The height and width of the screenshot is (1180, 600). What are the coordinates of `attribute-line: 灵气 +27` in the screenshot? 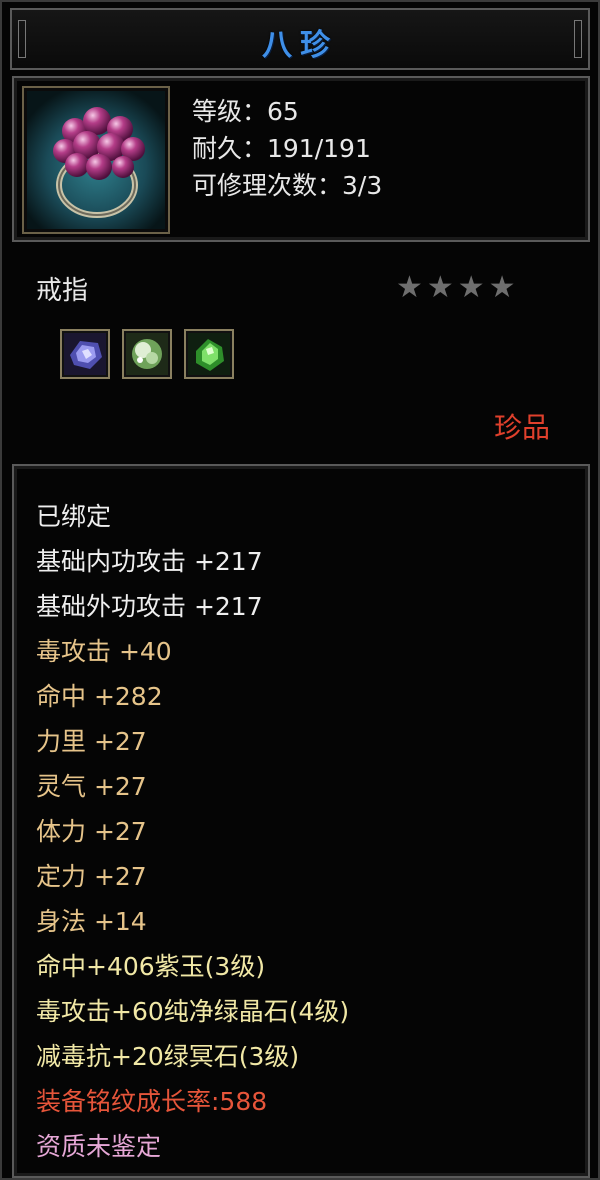 It's located at (91, 786).